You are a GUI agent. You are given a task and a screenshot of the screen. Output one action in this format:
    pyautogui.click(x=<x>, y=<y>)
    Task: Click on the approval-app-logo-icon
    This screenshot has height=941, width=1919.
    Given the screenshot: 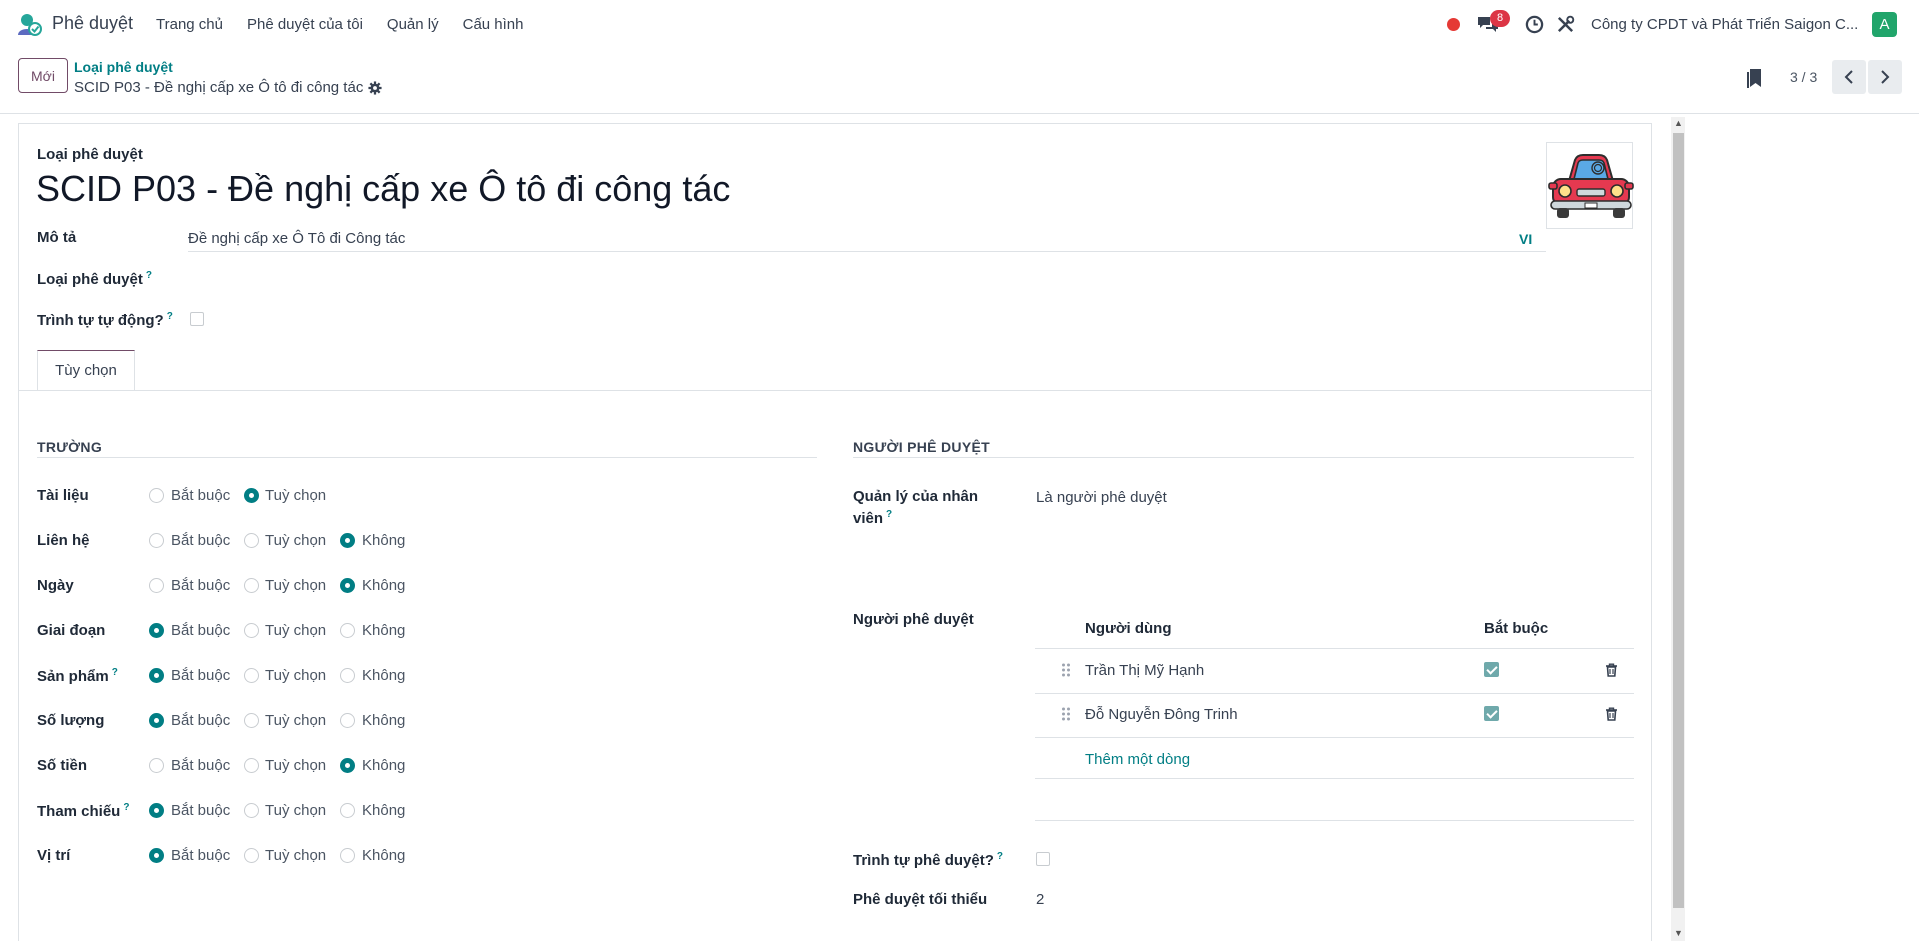 What is the action you would take?
    pyautogui.click(x=29, y=25)
    